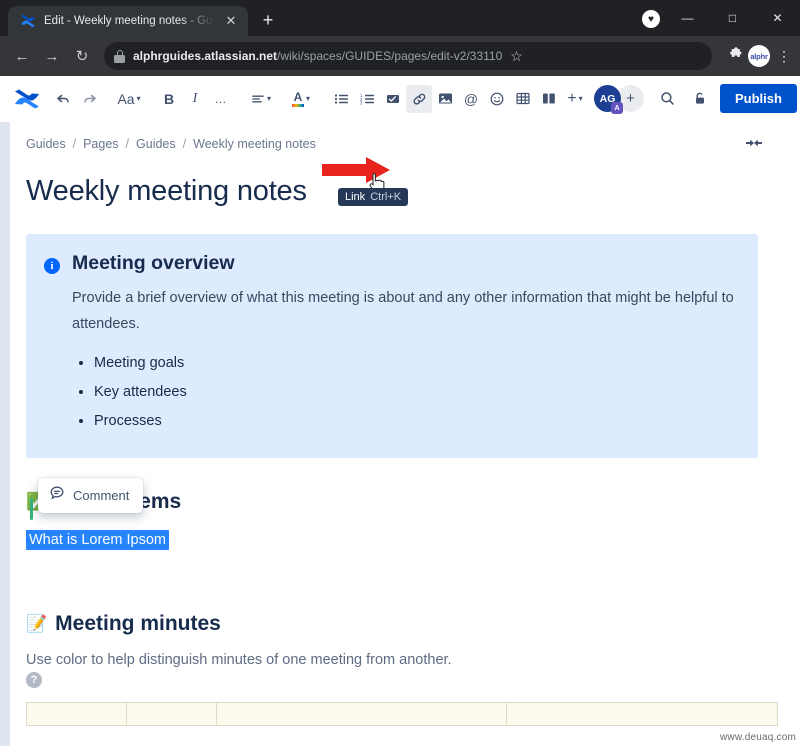 The height and width of the screenshot is (746, 800). I want to click on text-color-label: A, so click(298, 96).